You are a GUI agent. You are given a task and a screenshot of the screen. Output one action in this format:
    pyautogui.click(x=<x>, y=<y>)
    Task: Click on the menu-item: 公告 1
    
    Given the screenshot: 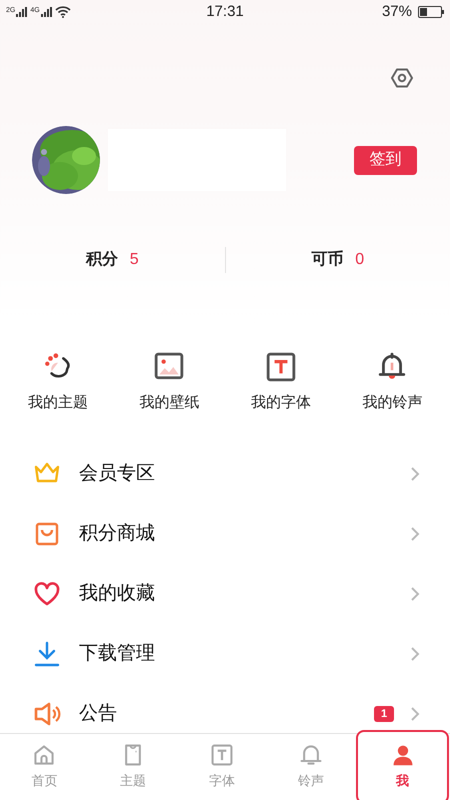 What is the action you would take?
    pyautogui.click(x=225, y=708)
    